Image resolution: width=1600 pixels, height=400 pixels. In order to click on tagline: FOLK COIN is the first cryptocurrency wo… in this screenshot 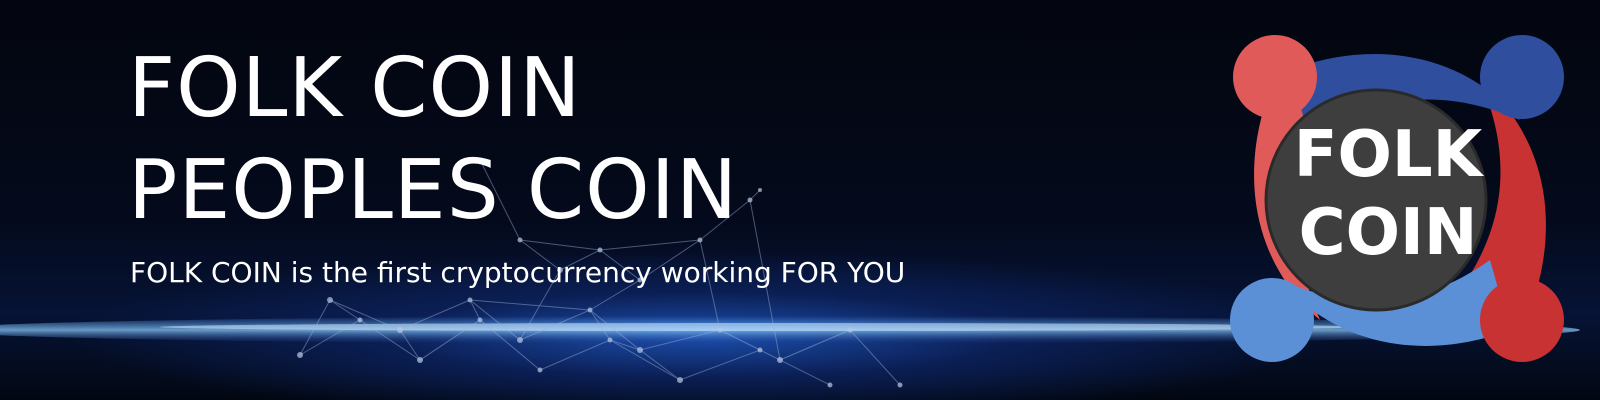, I will do `click(518, 272)`.